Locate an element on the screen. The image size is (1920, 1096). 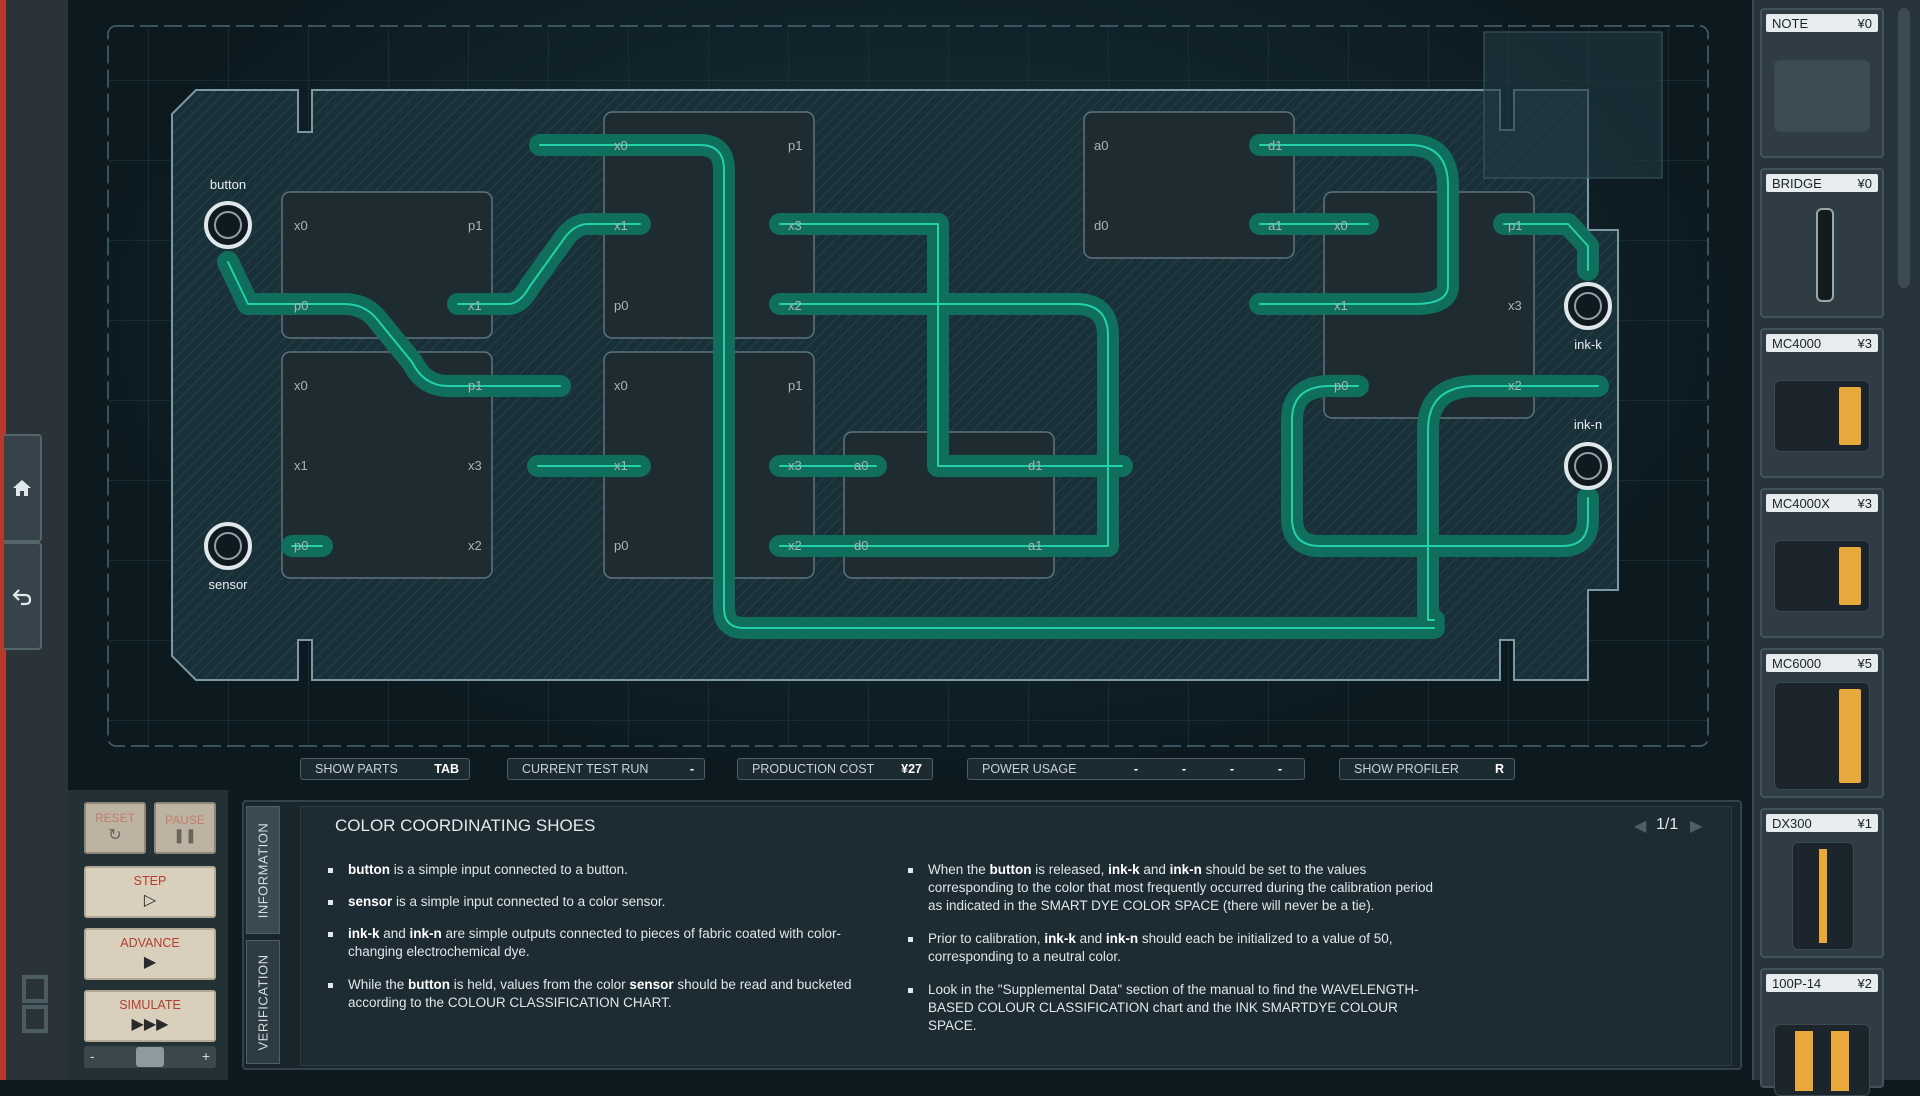
tab-verification: VERIFICATION is located at coordinates (263, 1002).